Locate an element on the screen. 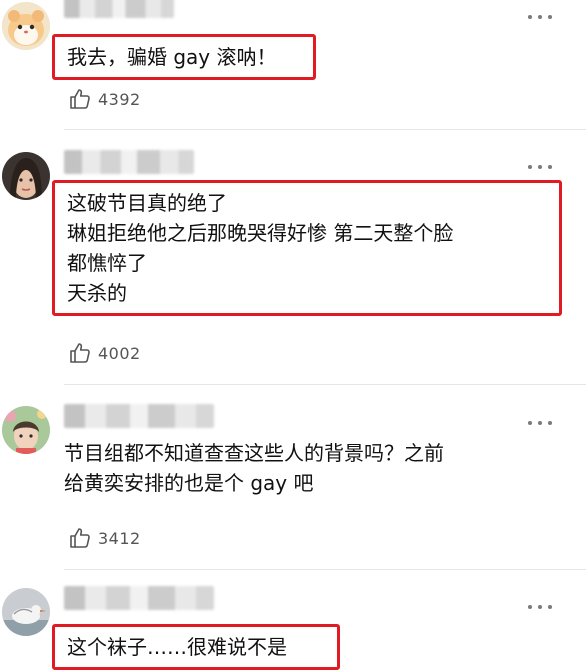 This screenshot has height=671, width=586. comment-line: 天杀的 is located at coordinates (97, 293).